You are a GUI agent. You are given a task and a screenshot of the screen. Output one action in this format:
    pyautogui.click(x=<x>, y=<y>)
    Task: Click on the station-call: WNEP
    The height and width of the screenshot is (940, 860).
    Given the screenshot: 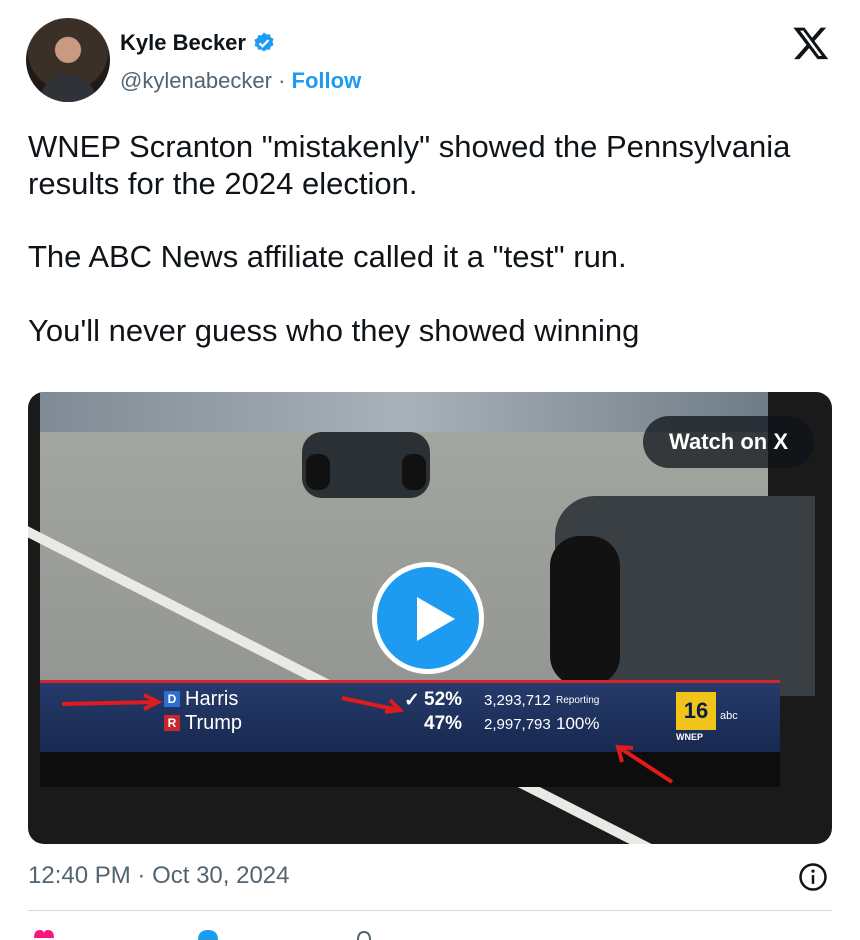 What is the action you would take?
    pyautogui.click(x=689, y=737)
    